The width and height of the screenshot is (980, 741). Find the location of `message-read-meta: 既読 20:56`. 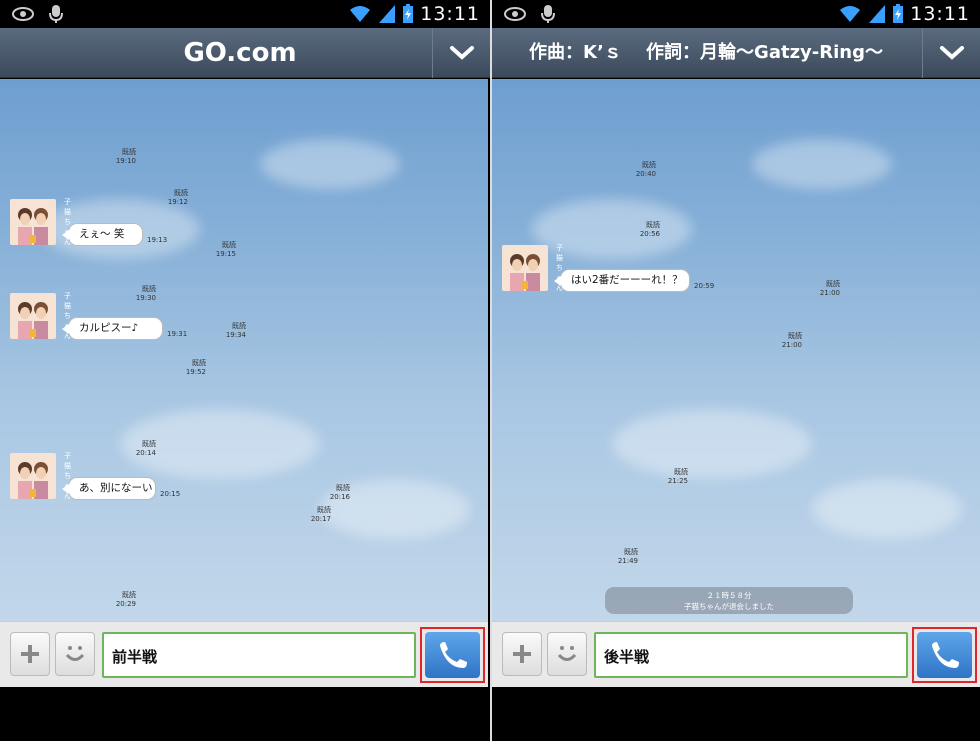

message-read-meta: 既読 20:56 is located at coordinates (643, 230).